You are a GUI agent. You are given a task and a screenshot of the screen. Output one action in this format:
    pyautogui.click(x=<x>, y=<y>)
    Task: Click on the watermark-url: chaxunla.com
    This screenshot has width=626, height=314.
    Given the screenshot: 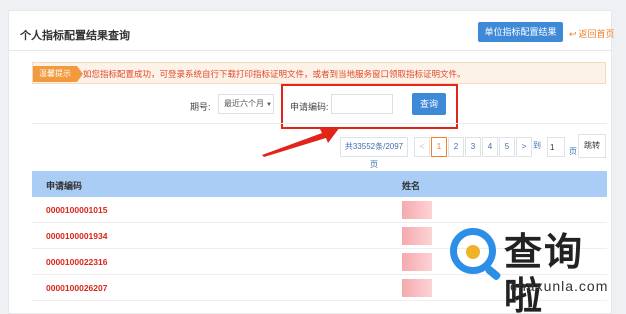 What is the action you would take?
    pyautogui.click(x=559, y=286)
    